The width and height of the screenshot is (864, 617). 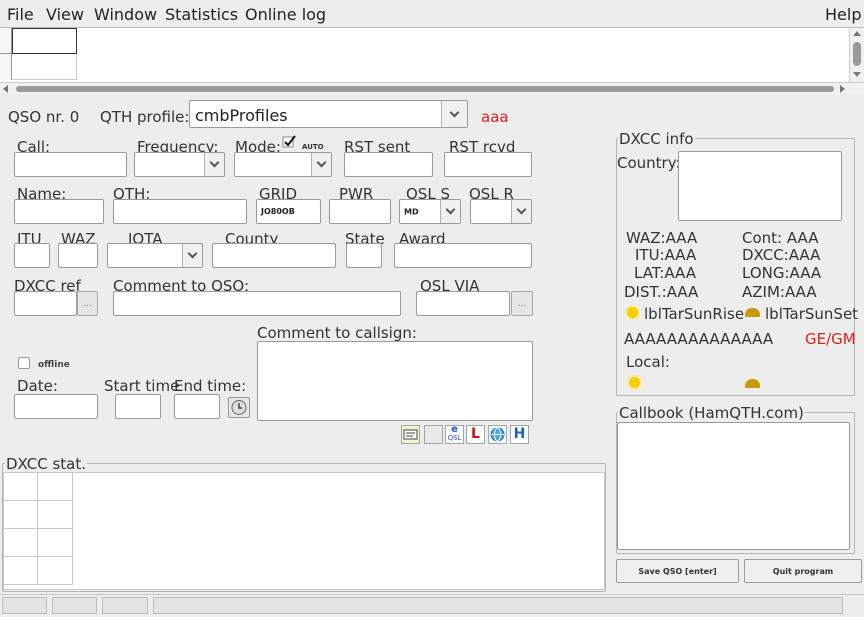 What do you see at coordinates (138, 406) in the screenshot?
I see `start-time-input` at bounding box center [138, 406].